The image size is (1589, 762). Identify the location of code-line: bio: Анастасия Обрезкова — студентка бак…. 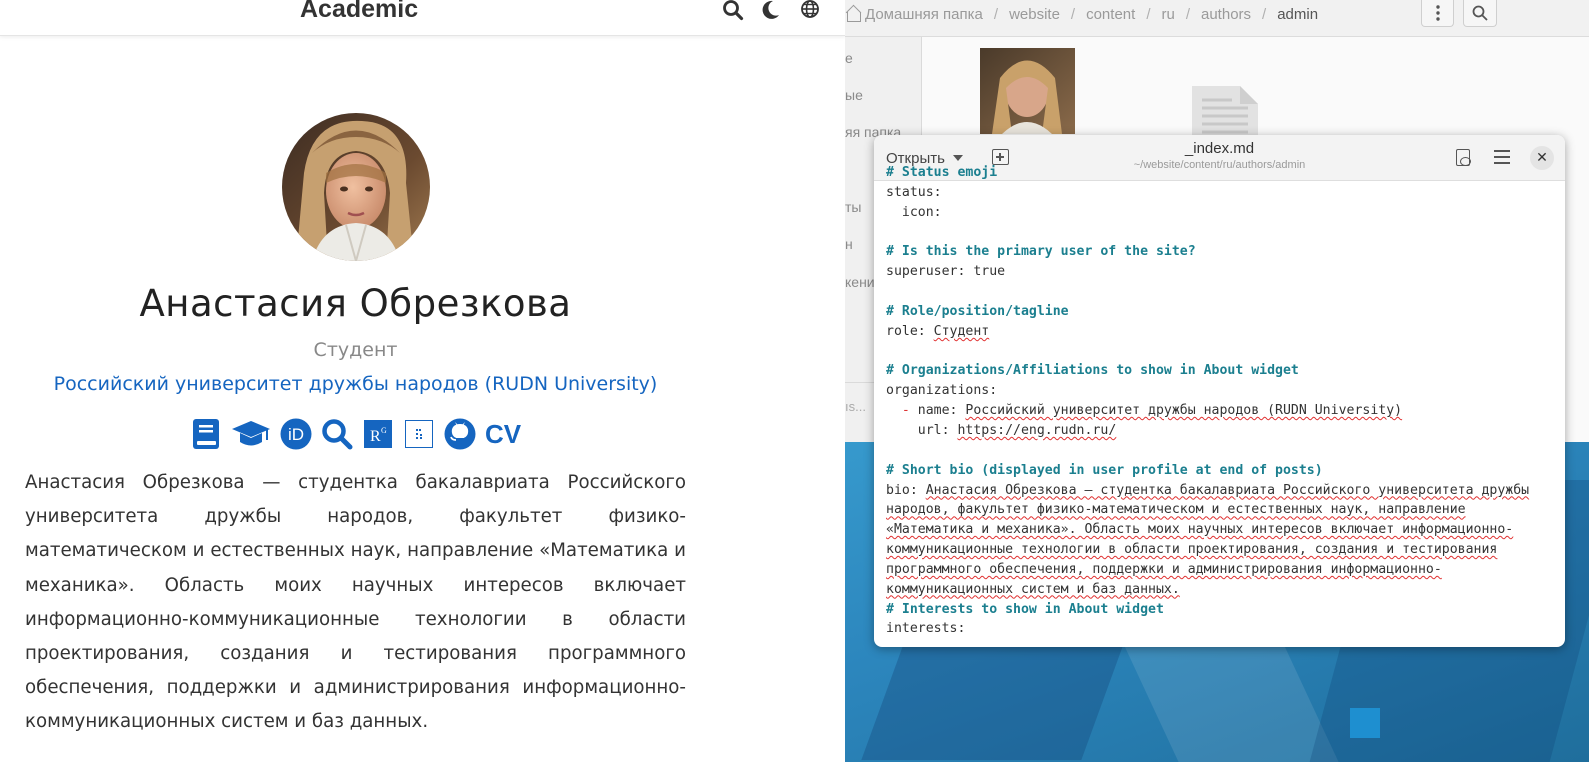
(1208, 490).